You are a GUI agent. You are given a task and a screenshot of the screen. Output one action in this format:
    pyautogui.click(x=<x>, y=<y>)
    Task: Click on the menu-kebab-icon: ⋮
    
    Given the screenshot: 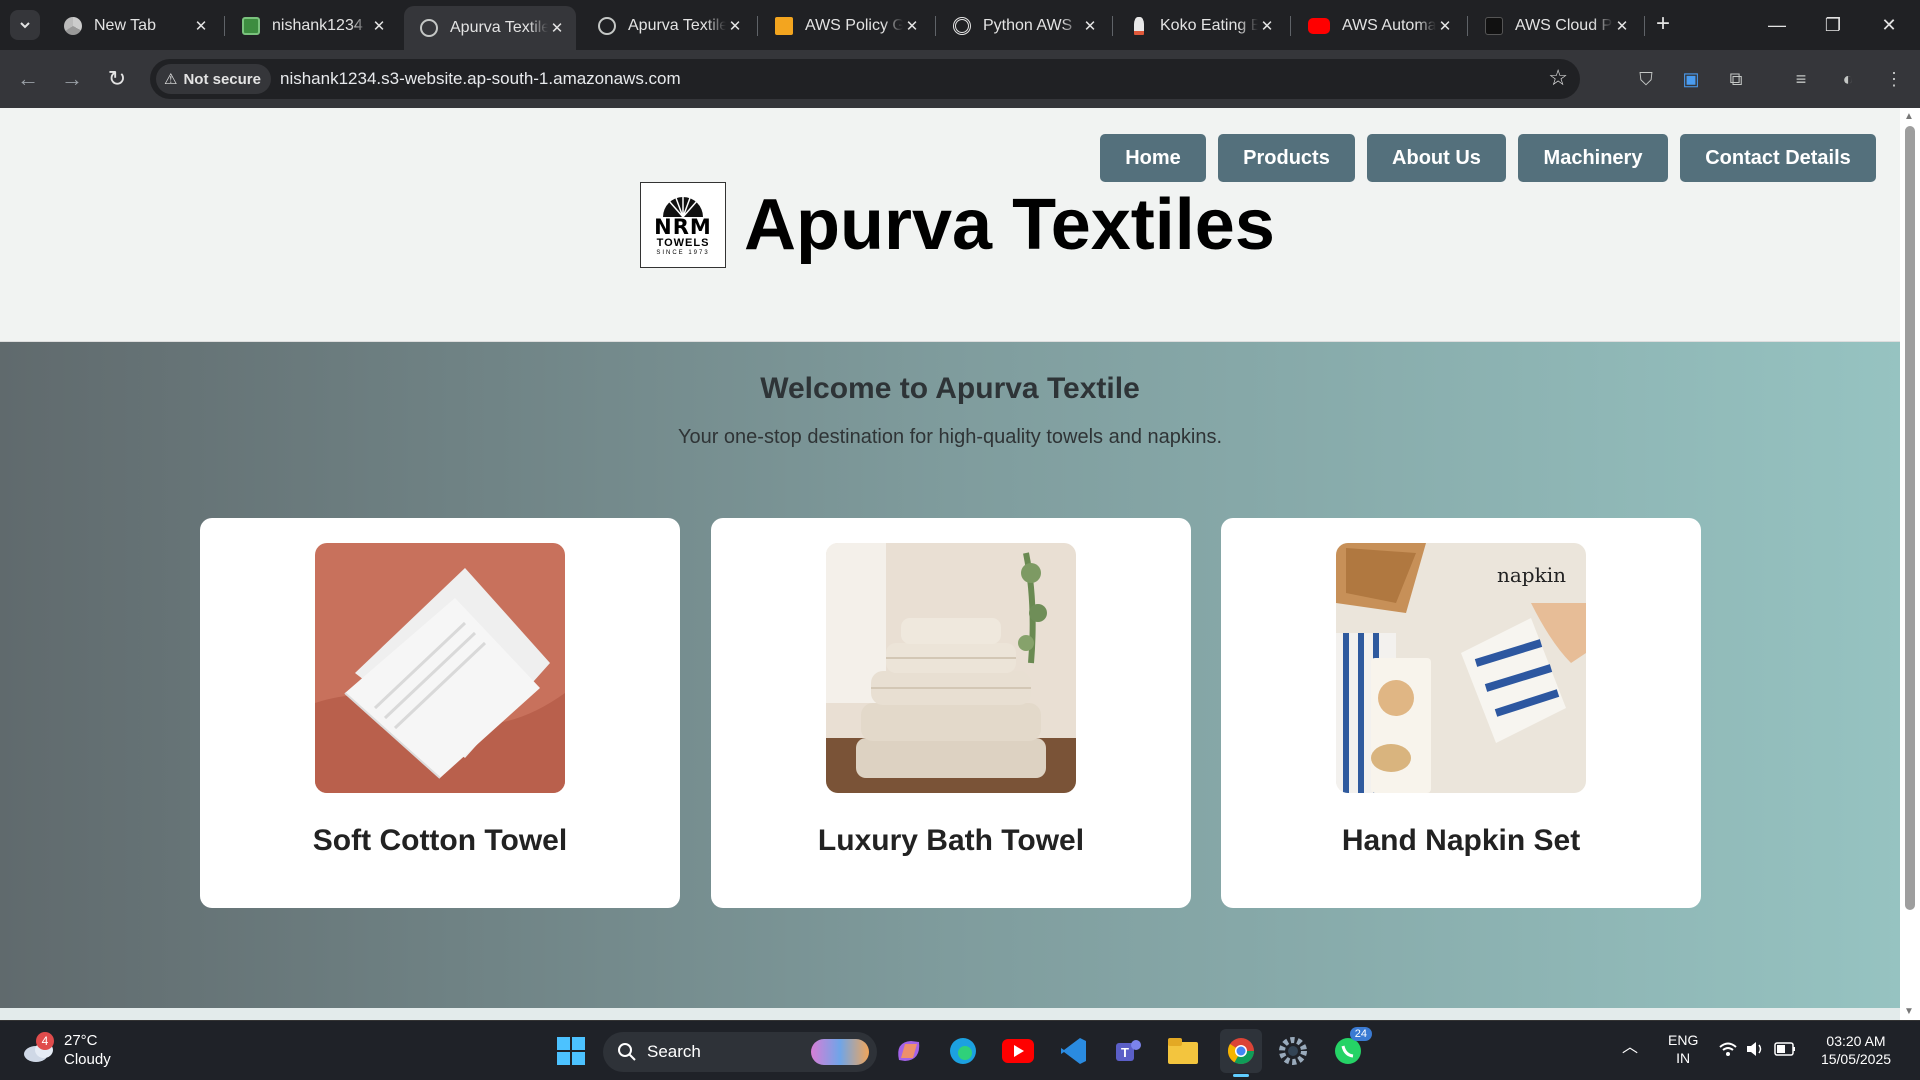 What is the action you would take?
    pyautogui.click(x=1894, y=79)
    